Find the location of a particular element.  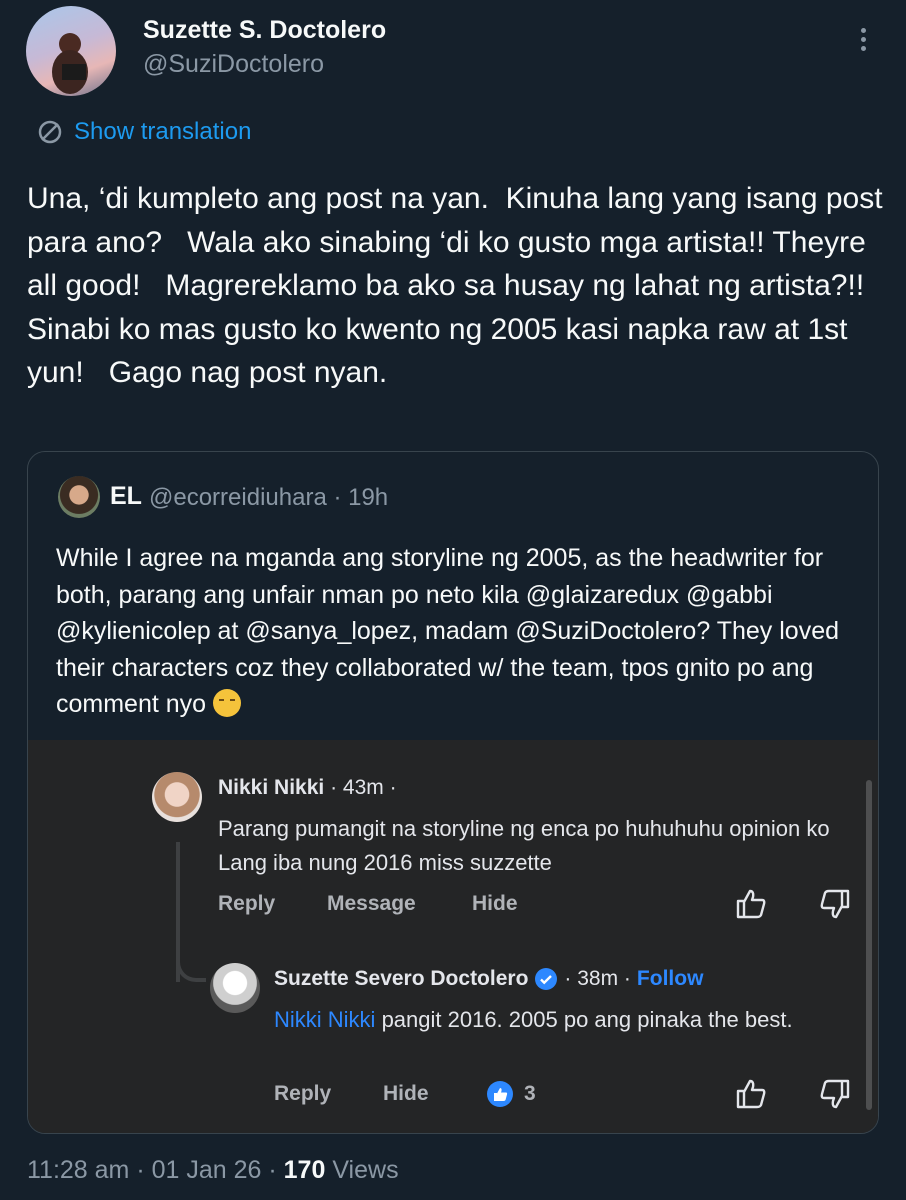

tweet-date: 01 Jan 26 is located at coordinates (207, 1170).